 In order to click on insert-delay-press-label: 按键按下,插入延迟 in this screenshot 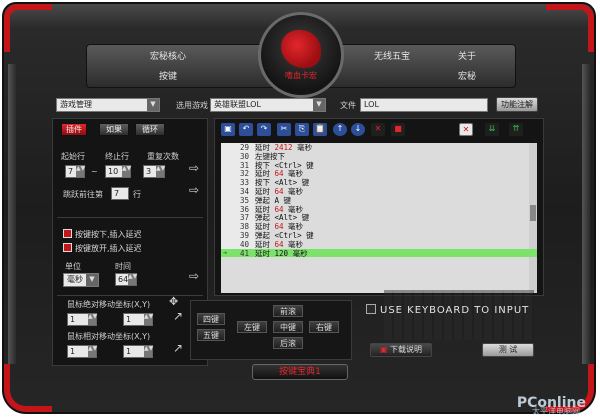, I will do `click(108, 234)`.